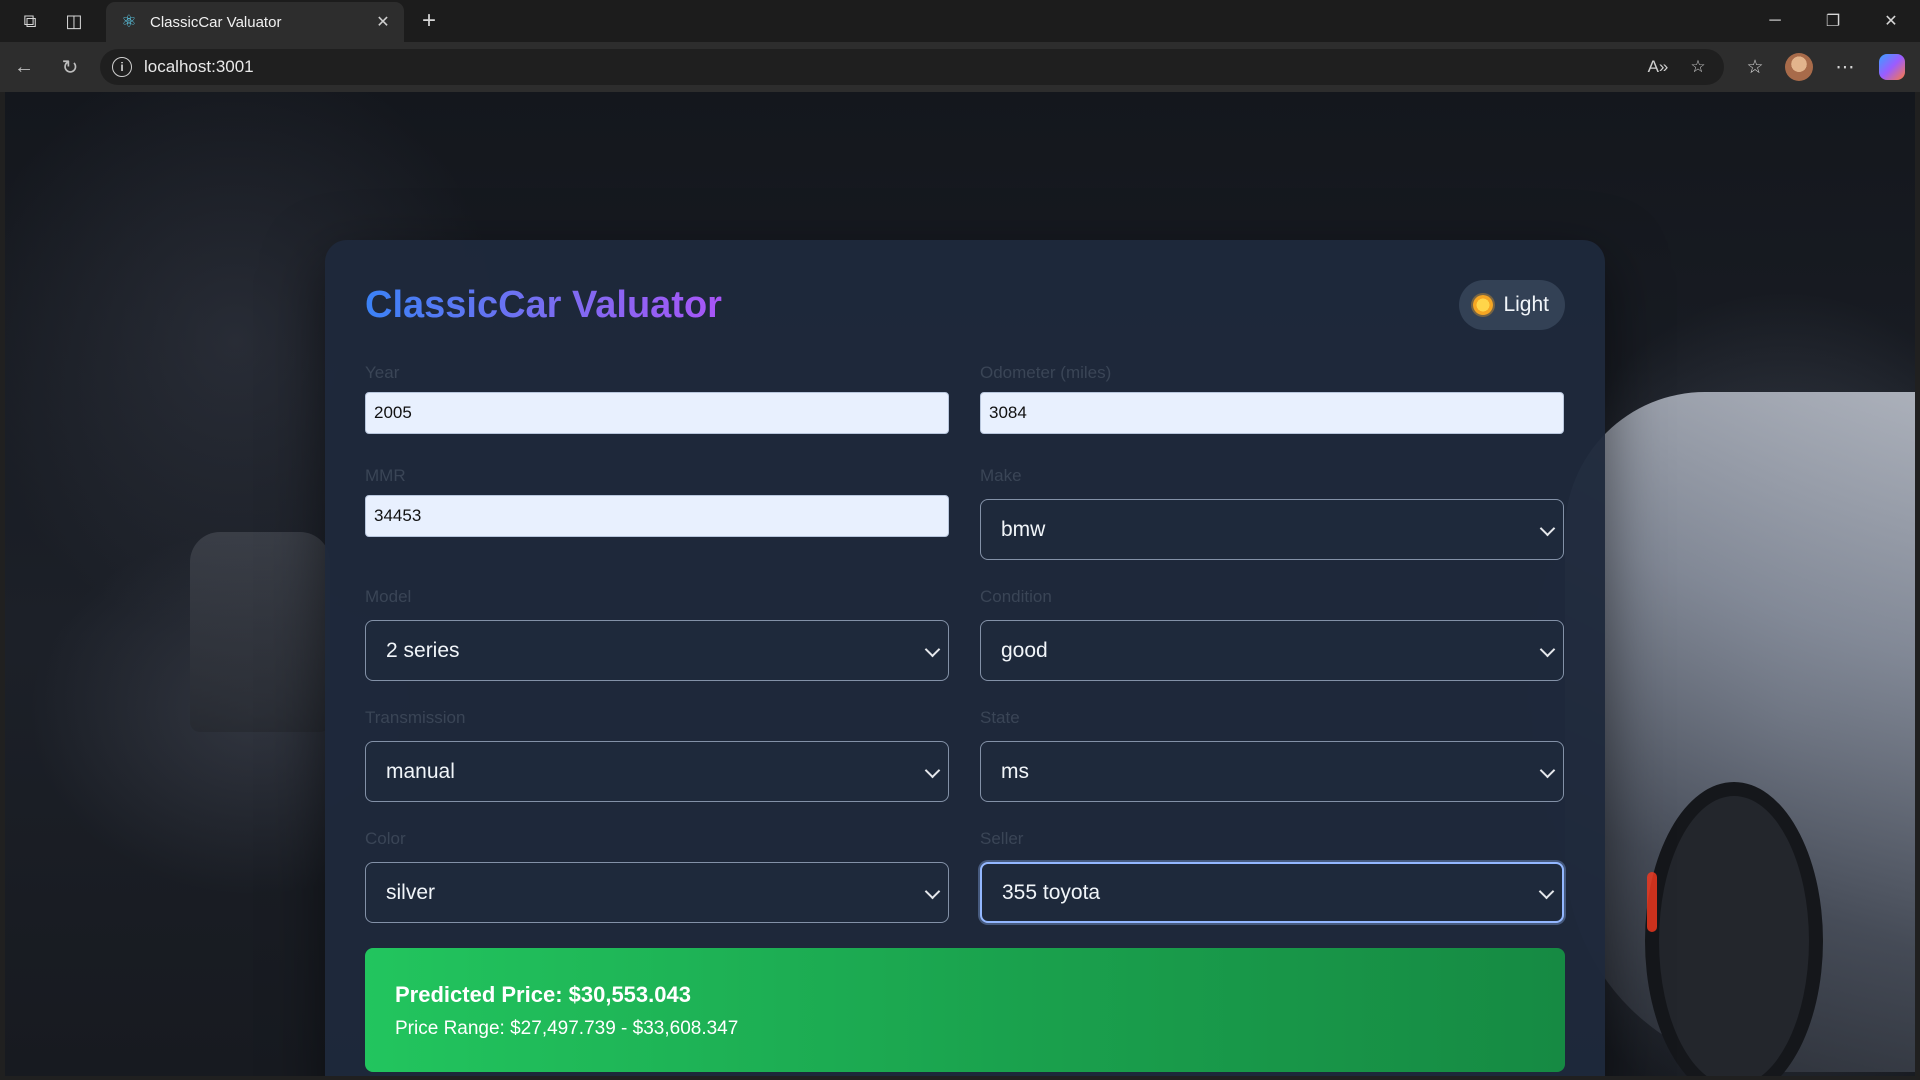 This screenshot has height=1080, width=1920. What do you see at coordinates (567, 1028) in the screenshot?
I see `price-range: Price Range: $27,497.739 - $33,608.347` at bounding box center [567, 1028].